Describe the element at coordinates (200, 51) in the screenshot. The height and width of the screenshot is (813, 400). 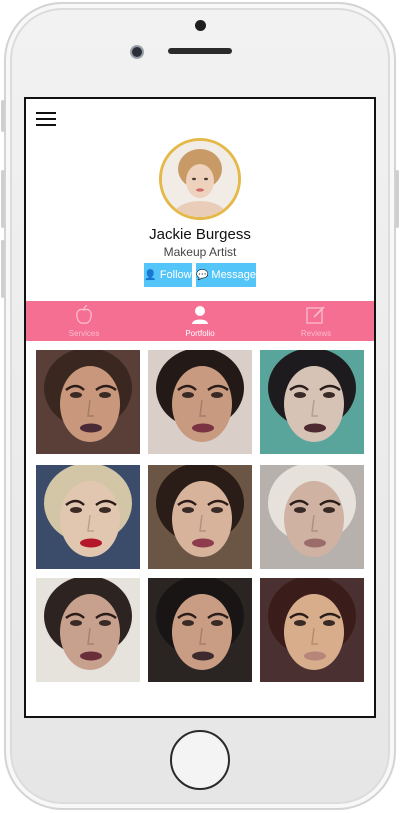
I see `earpiece-speaker` at that location.